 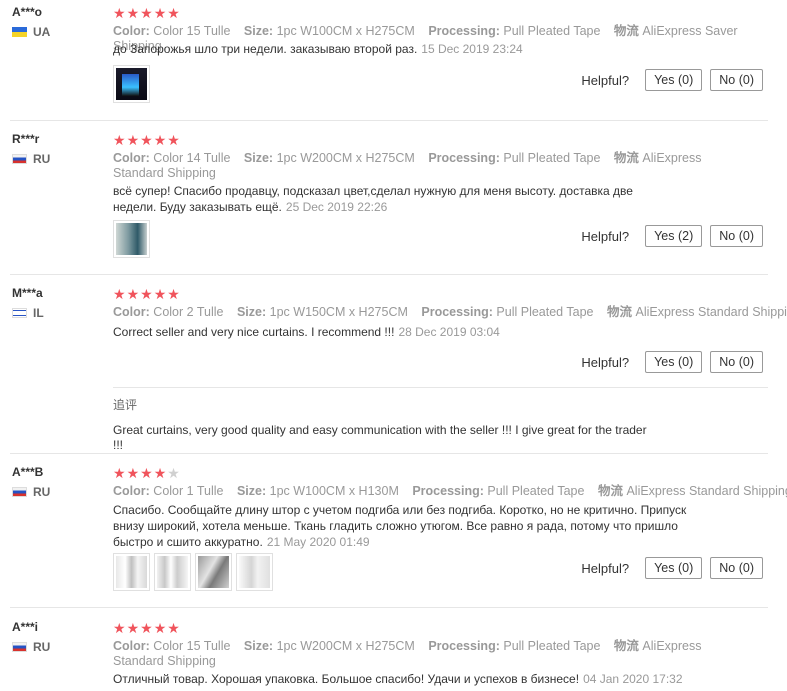 What do you see at coordinates (28, 472) in the screenshot?
I see `reviewer-name: A***B` at bounding box center [28, 472].